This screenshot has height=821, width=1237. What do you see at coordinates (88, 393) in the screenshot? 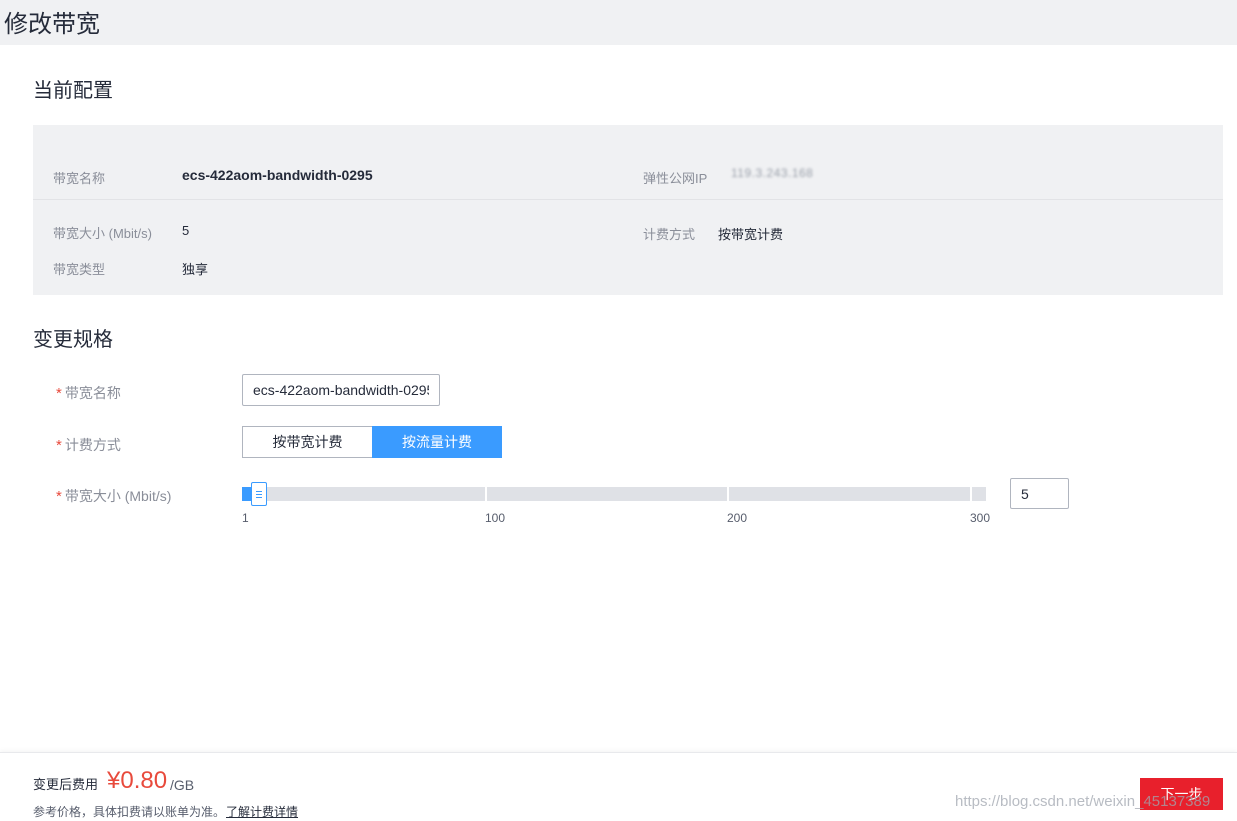
I see `form-label-bandwidth-name: * 带宽名称` at bounding box center [88, 393].